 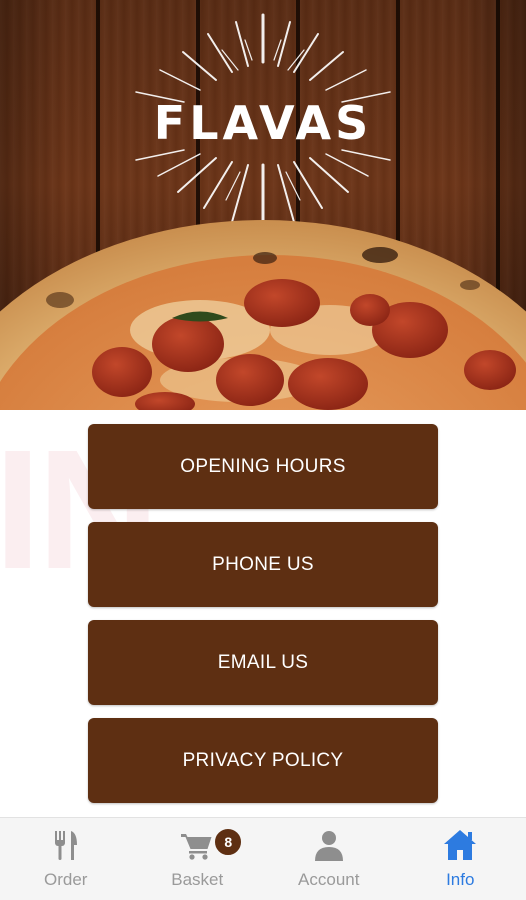 What do you see at coordinates (65, 845) in the screenshot?
I see `fork-knife-icon` at bounding box center [65, 845].